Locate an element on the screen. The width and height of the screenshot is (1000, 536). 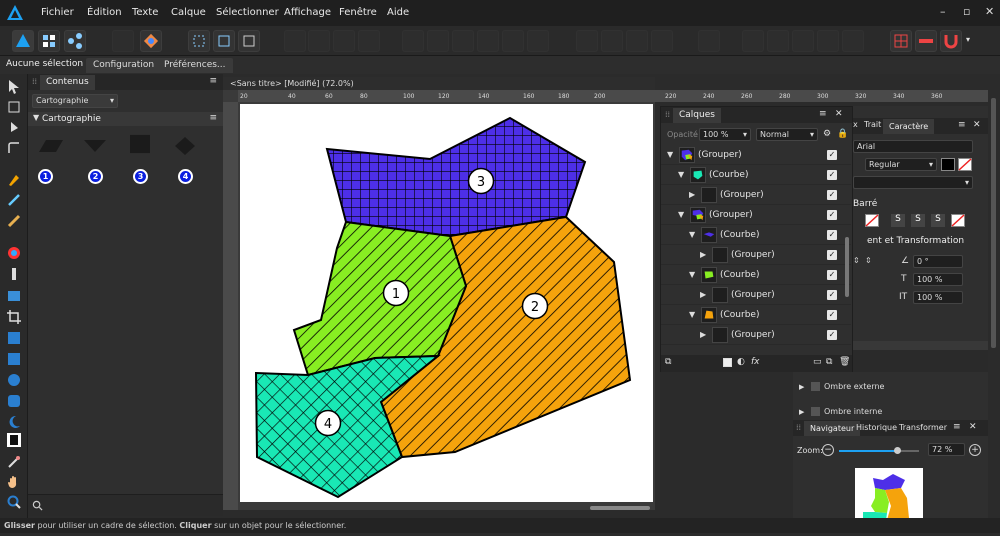
canvas-scrollbar-h is located at coordinates (620, 508).